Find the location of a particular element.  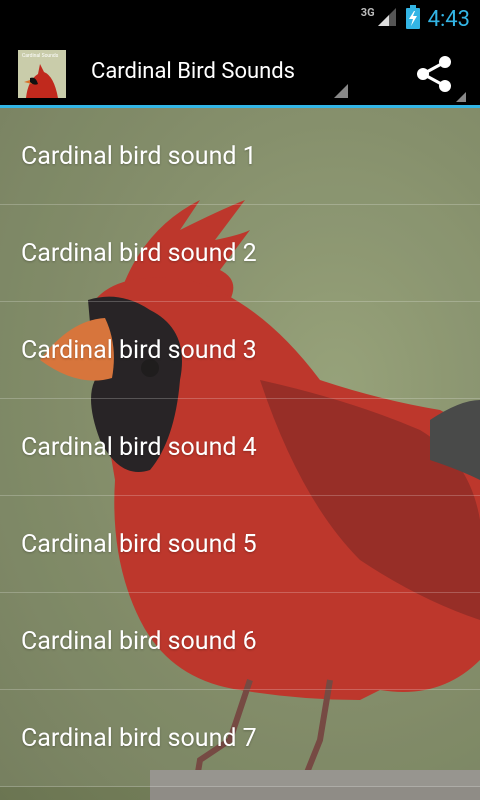

list-item: Cardinal bird sound 6 is located at coordinates (240, 641).